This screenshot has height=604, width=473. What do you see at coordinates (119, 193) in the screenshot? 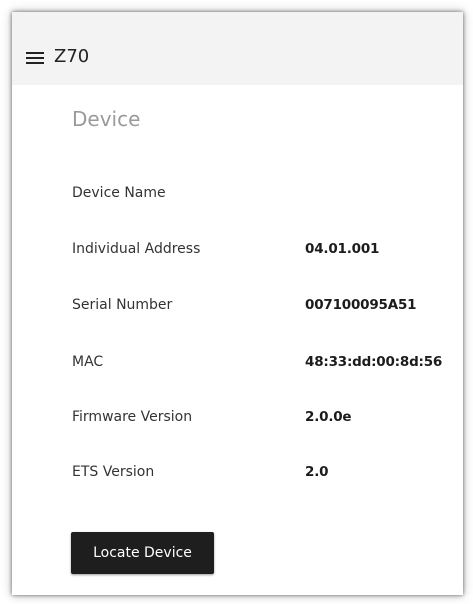
I see `device-name-label: Device Name` at bounding box center [119, 193].